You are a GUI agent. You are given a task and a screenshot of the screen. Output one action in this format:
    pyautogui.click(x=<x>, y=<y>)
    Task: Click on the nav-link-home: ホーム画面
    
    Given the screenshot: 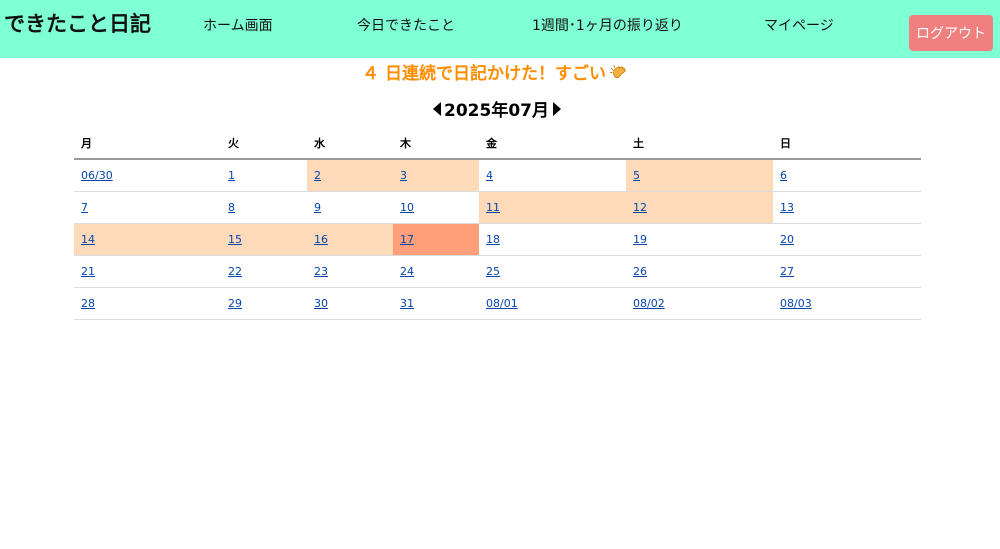 What is the action you would take?
    pyautogui.click(x=238, y=26)
    